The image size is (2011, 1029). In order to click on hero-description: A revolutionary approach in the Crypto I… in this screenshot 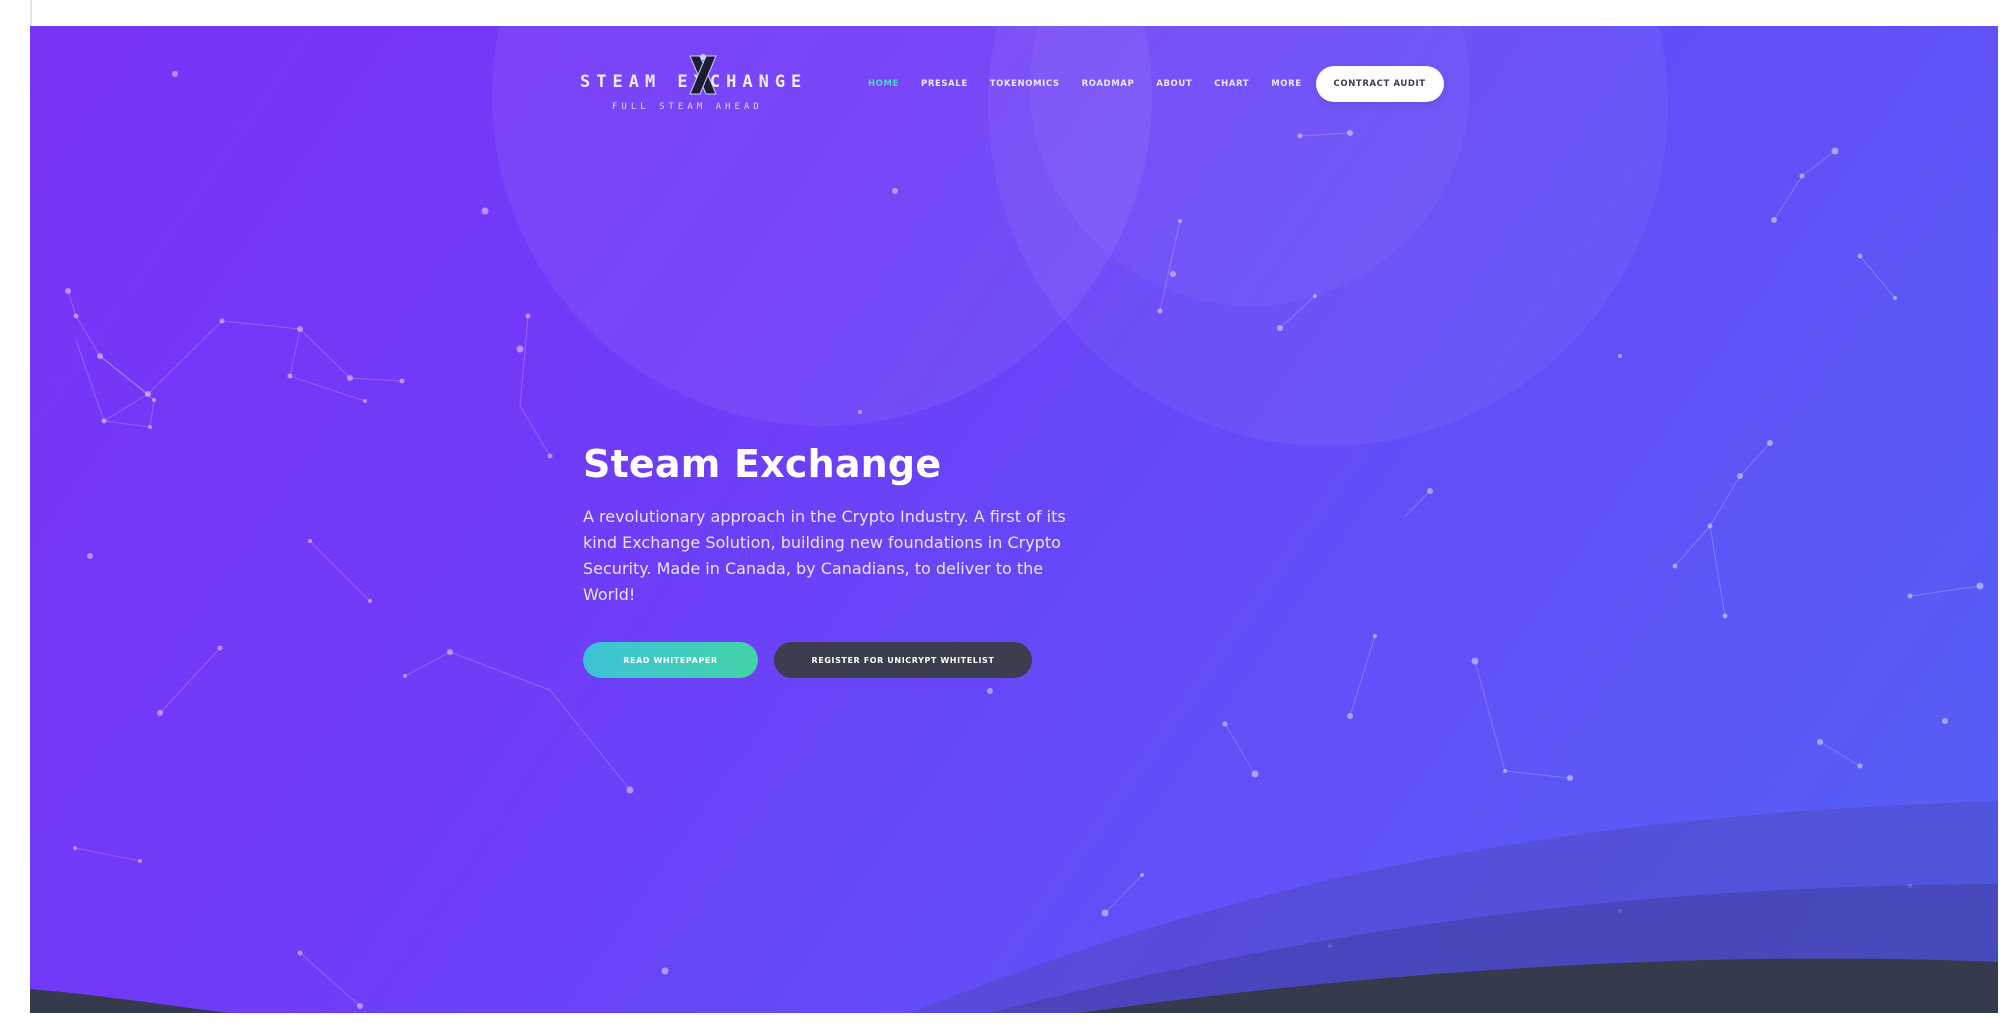, I will do `click(824, 555)`.